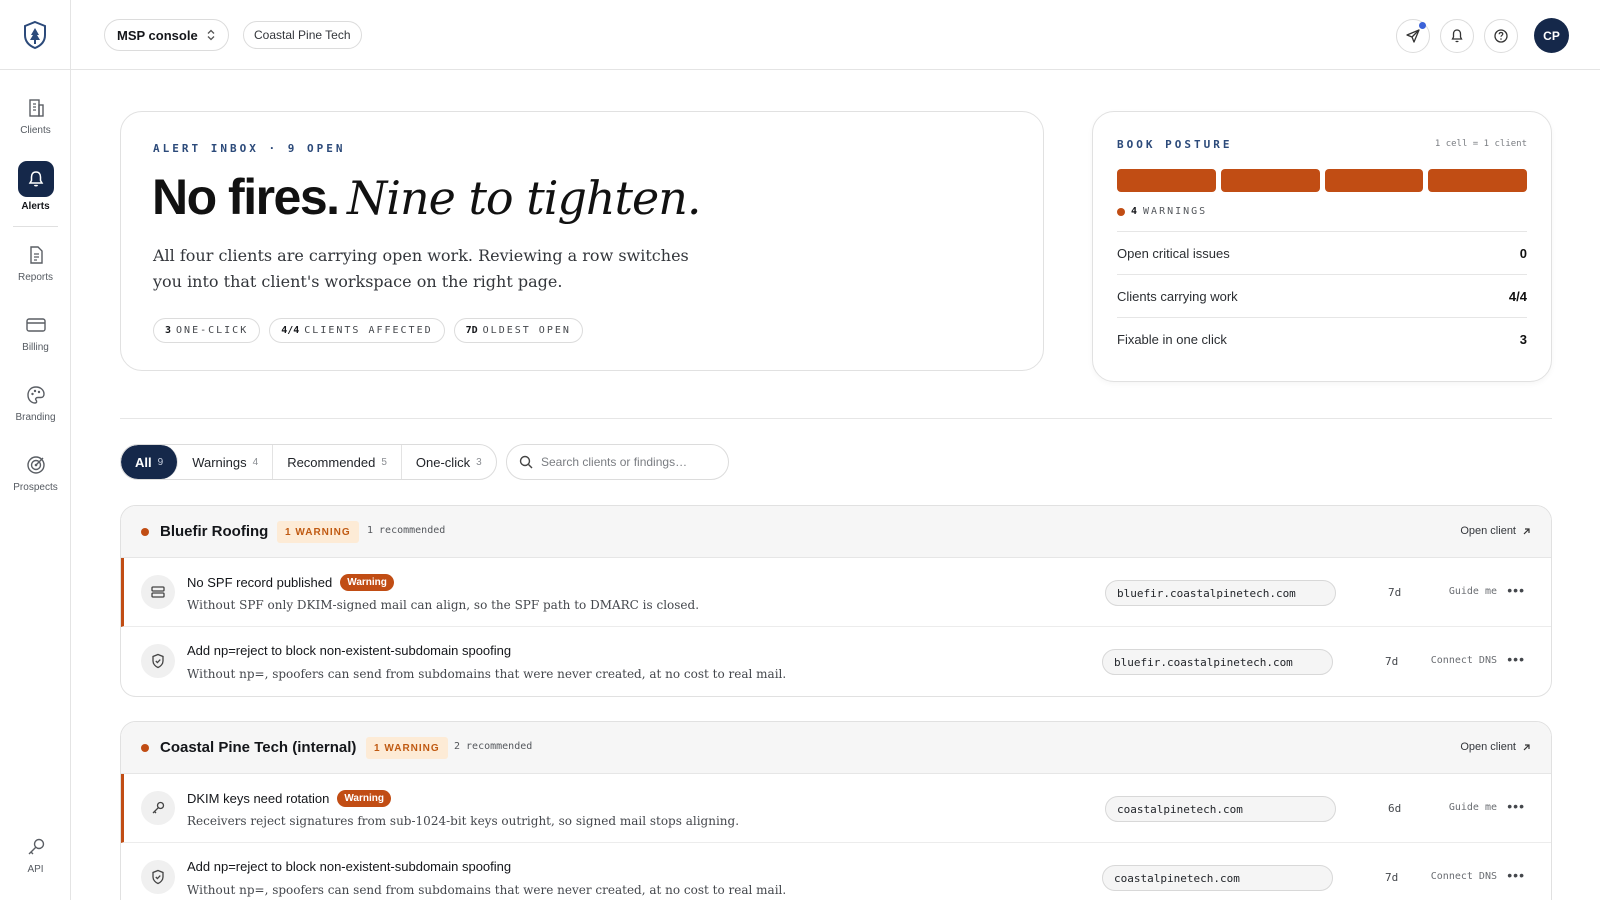 This screenshot has height=900, width=1600. What do you see at coordinates (426, 197) in the screenshot?
I see `page-title: No fires. Nine to tighten.` at bounding box center [426, 197].